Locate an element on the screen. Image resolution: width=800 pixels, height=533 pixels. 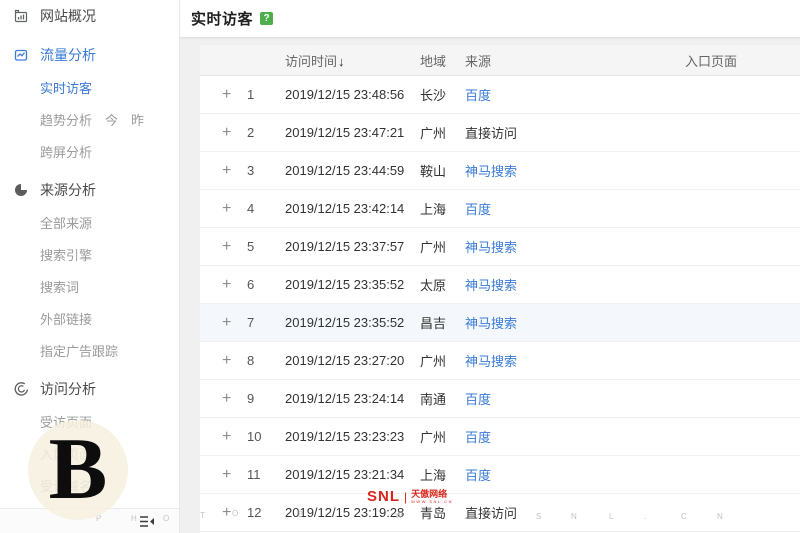
entry-column-header: 入口页面 is located at coordinates (711, 61).